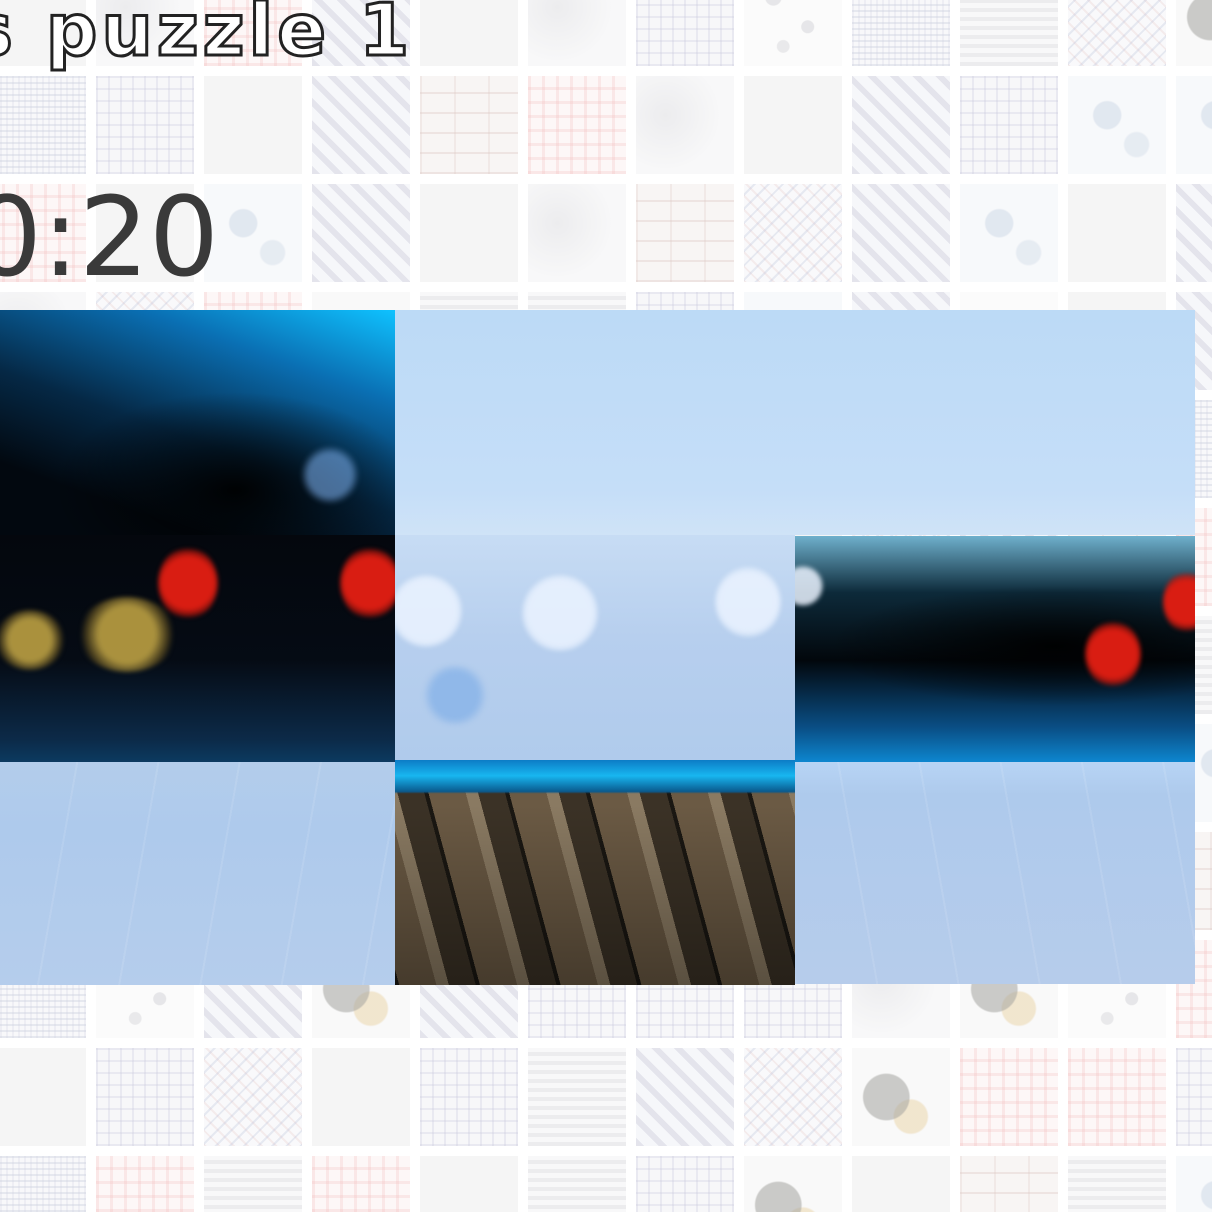 Image resolution: width=1212 pixels, height=1212 pixels. Describe the element at coordinates (995, 873) in the screenshot. I see `puzzle-tile-floor-faded-right` at that location.